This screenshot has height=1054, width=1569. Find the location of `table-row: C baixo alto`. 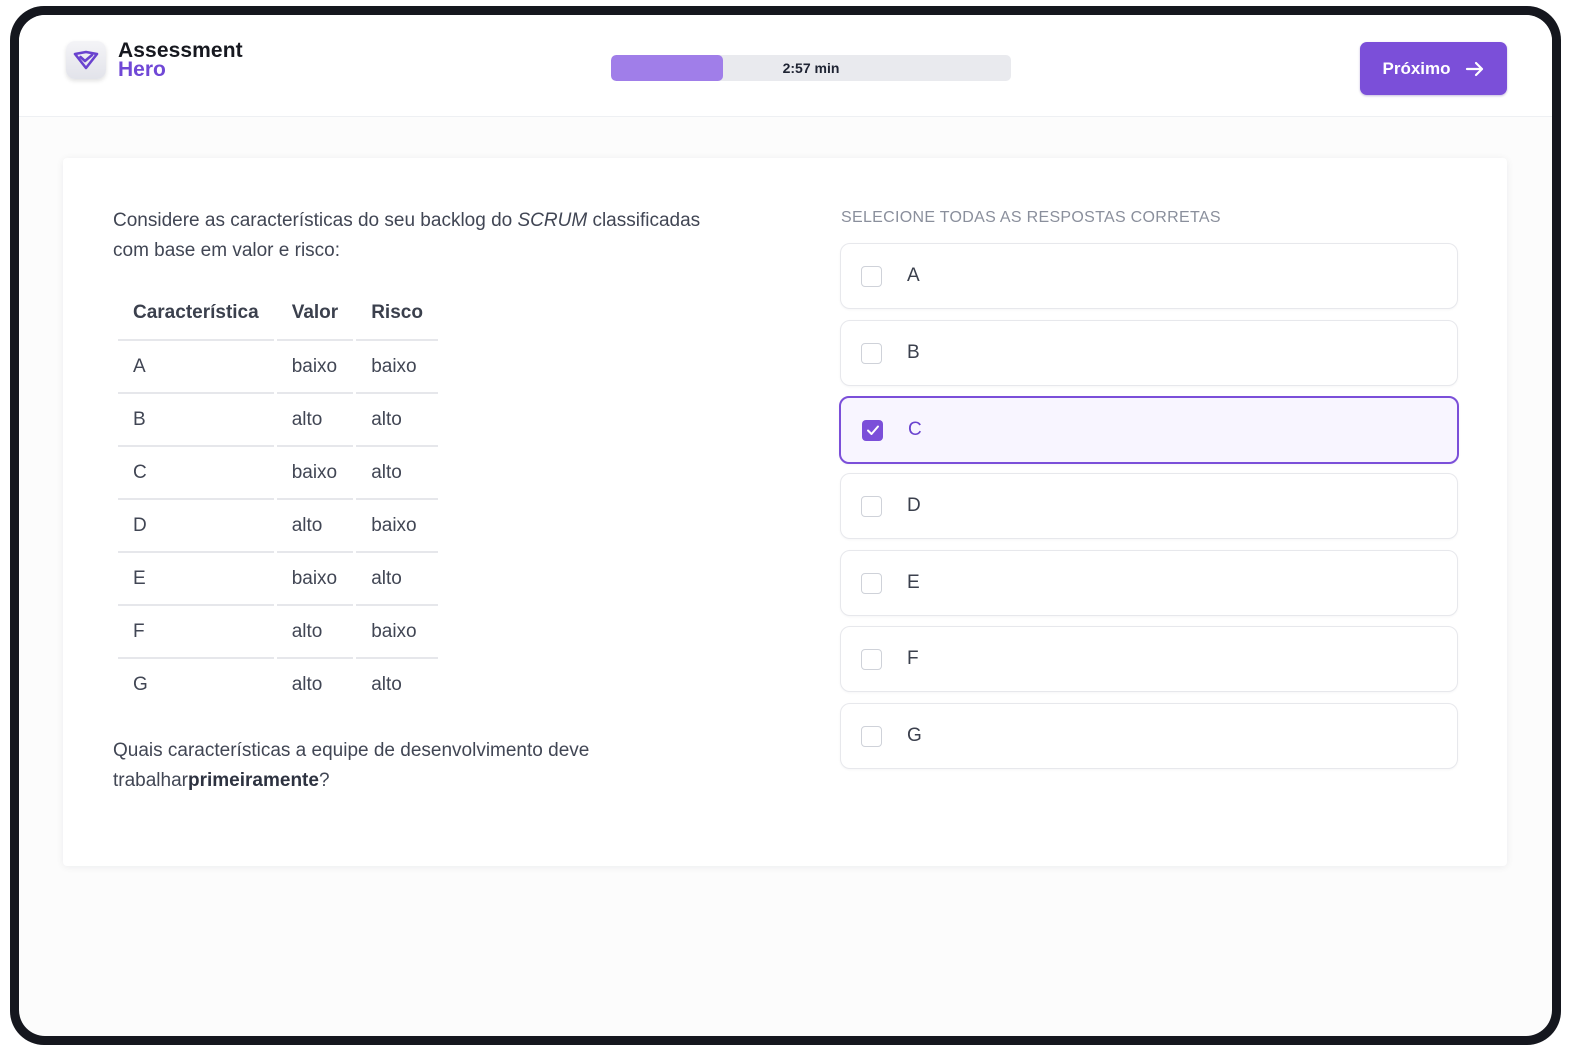

table-row: C baixo alto is located at coordinates (278, 473).